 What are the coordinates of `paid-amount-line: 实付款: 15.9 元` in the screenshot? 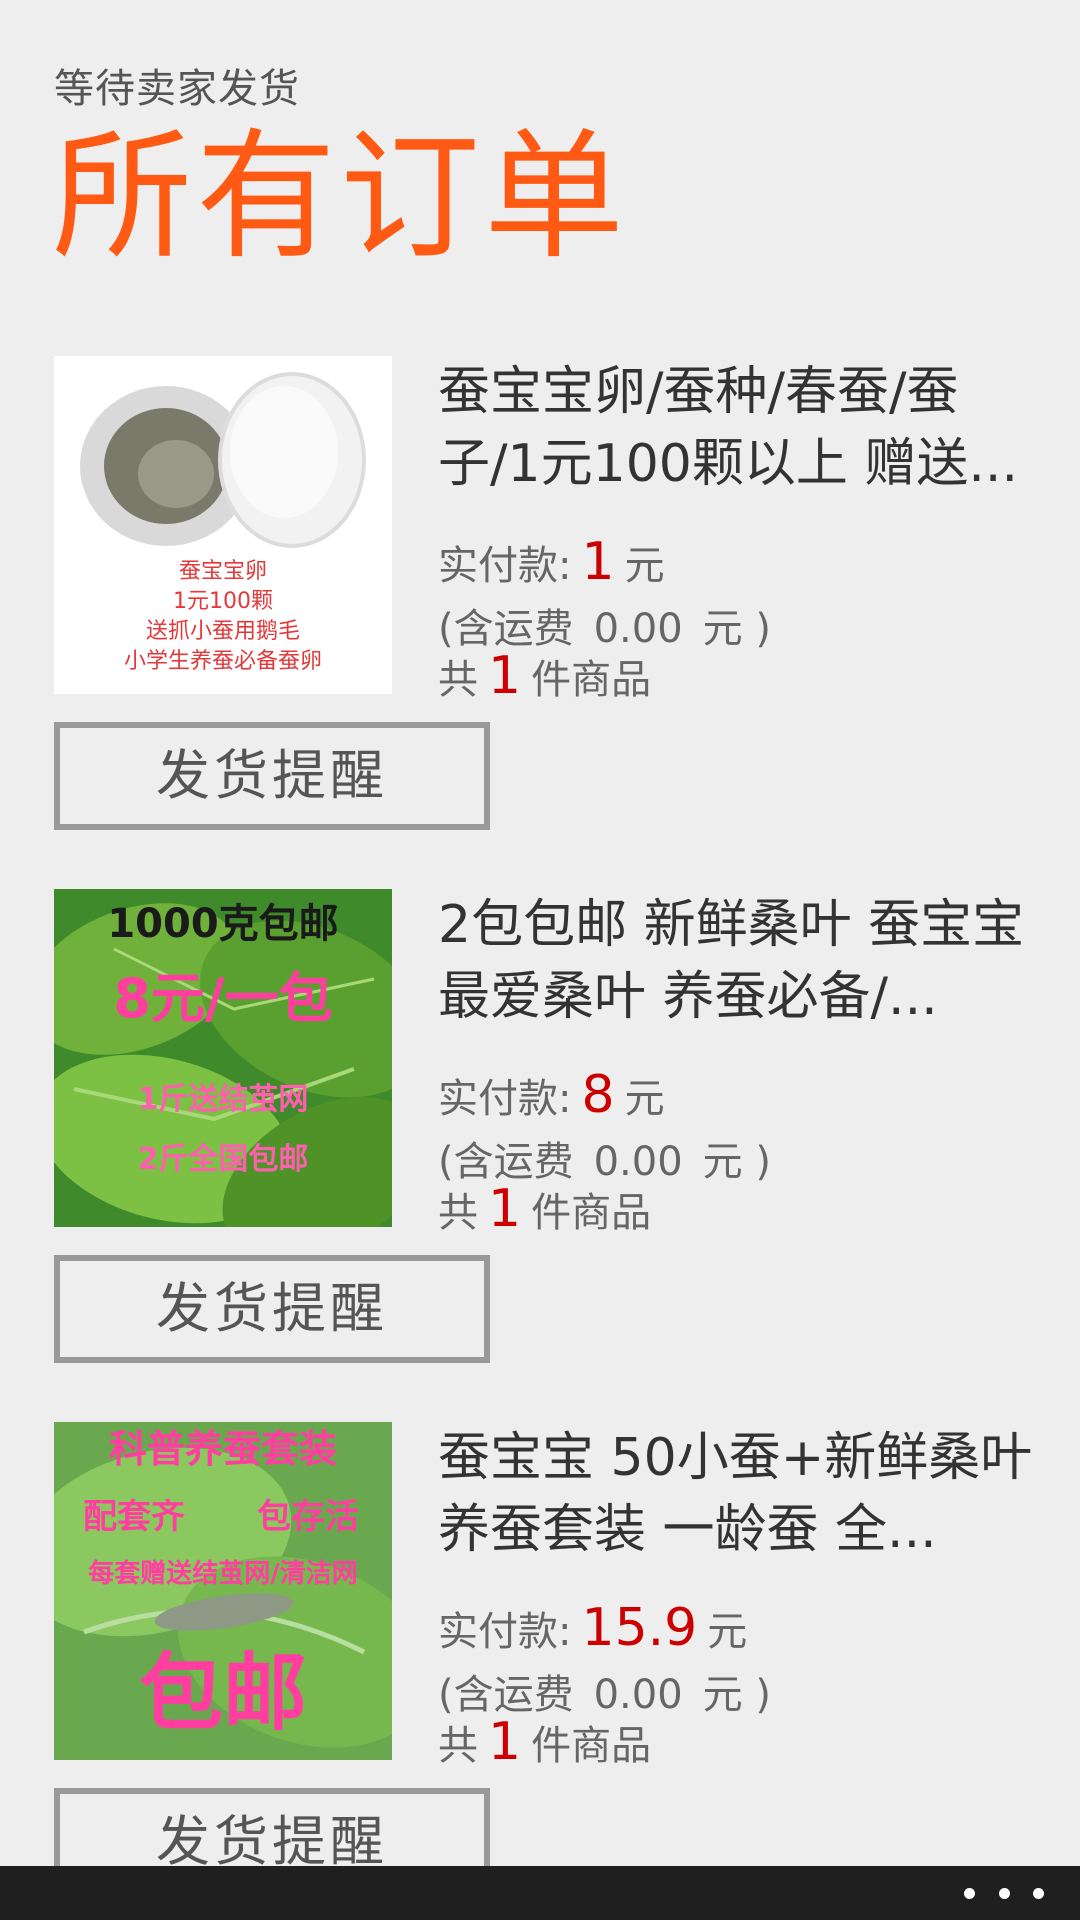 It's located at (592, 1628).